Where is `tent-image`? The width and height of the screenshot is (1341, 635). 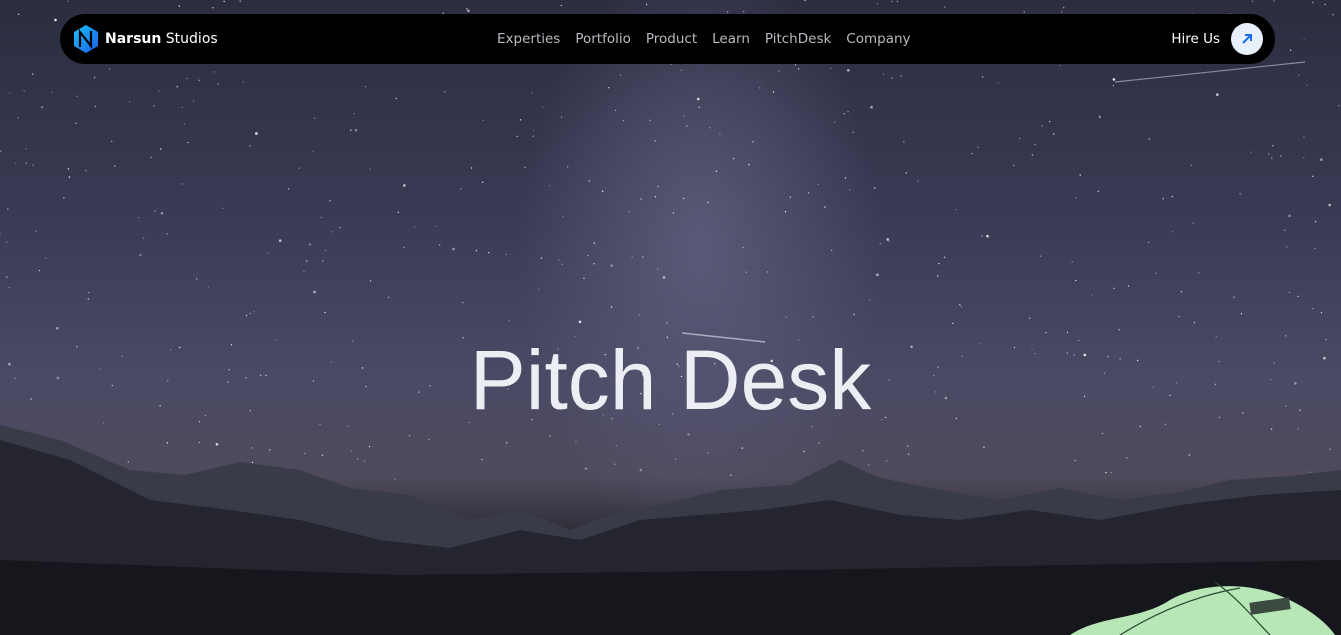 tent-image is located at coordinates (1202, 608).